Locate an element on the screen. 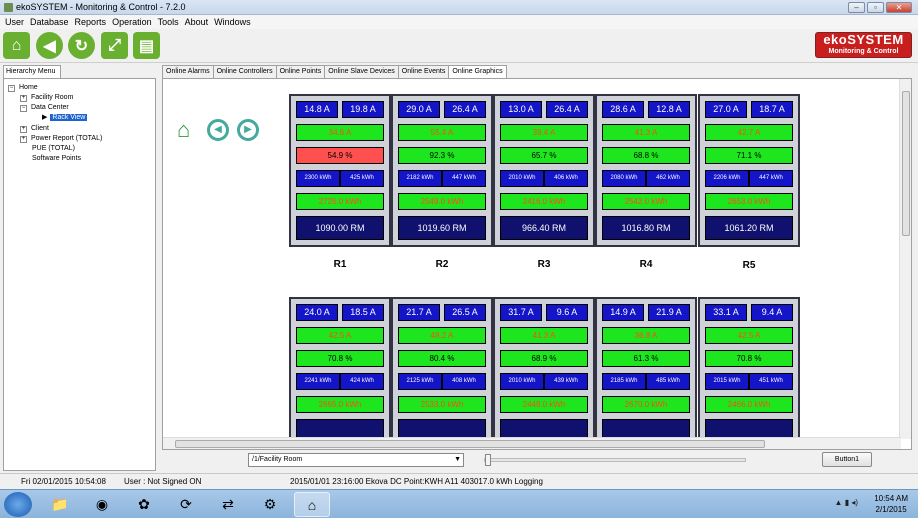 The image size is (918, 518). system-tray-icons: ▲ ▮ ◂) is located at coordinates (846, 502).